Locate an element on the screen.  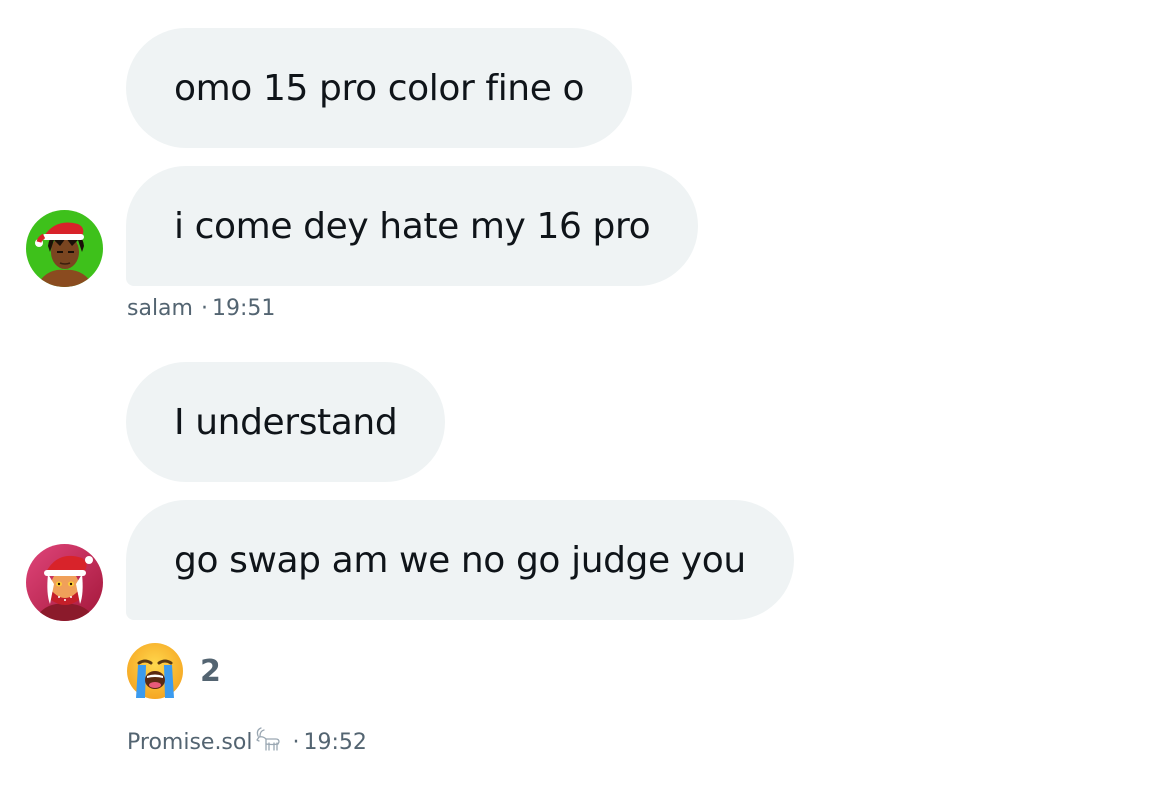
message-meta: salam · 19:51 is located at coordinates (201, 308).